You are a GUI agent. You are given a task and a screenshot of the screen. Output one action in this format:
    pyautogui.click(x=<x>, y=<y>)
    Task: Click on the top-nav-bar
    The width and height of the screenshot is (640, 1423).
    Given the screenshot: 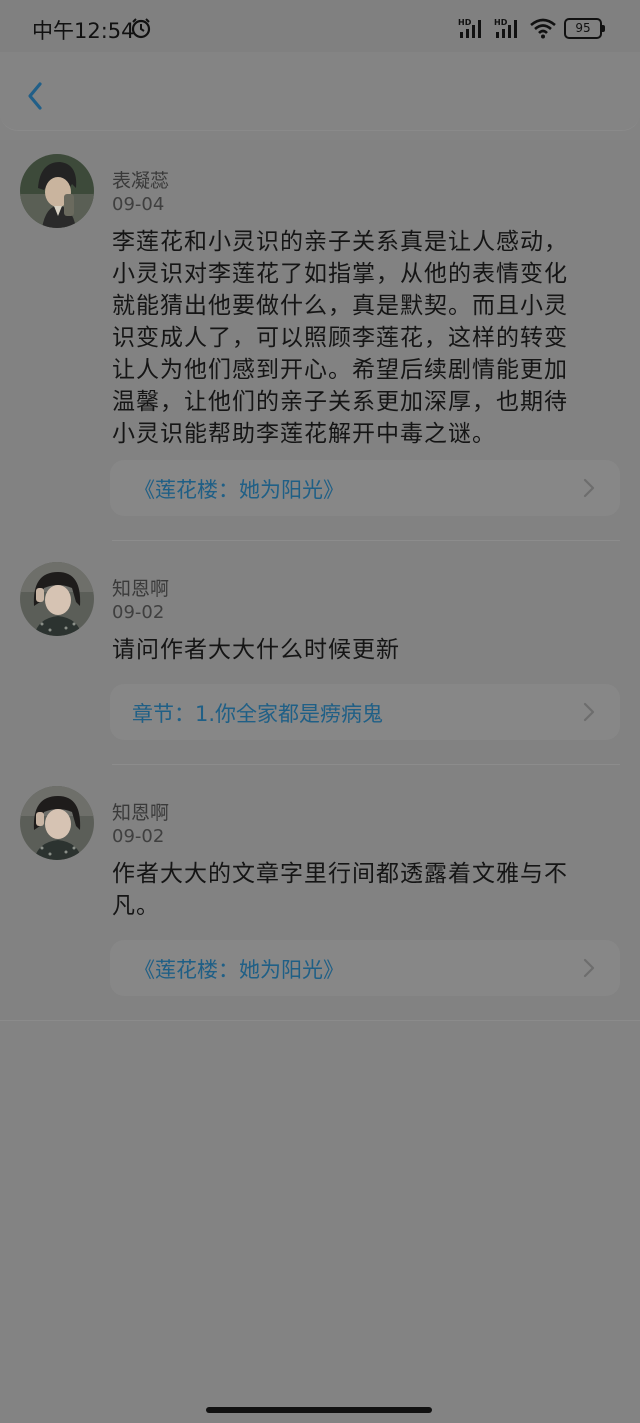 What is the action you would take?
    pyautogui.click(x=320, y=91)
    